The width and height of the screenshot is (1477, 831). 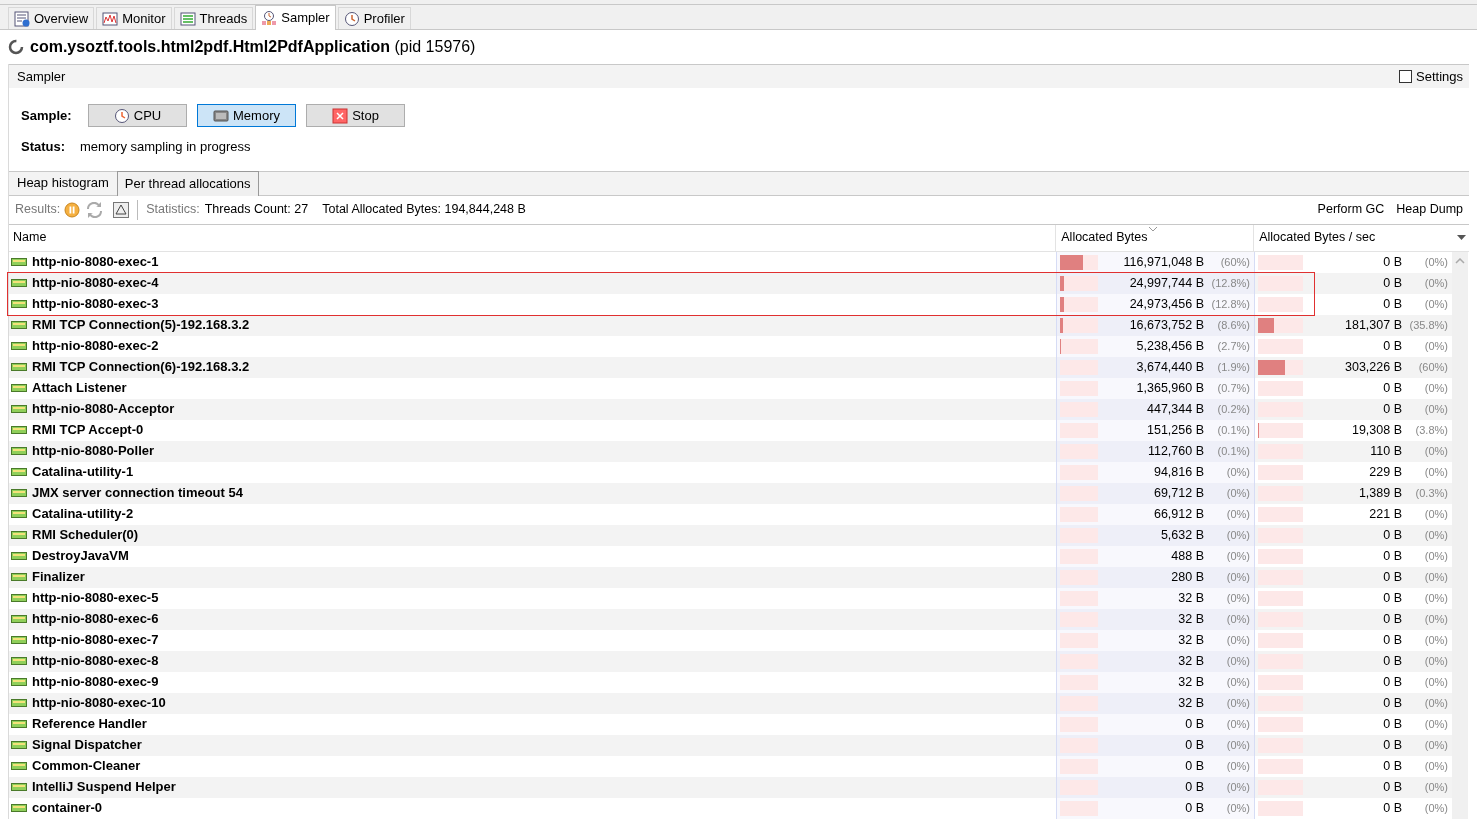 I want to click on table-row: RMI TCP Connection(6)-192.168.3.2 3,674,440 B (1.9%) 303,226 B (60%), so click(x=730, y=367).